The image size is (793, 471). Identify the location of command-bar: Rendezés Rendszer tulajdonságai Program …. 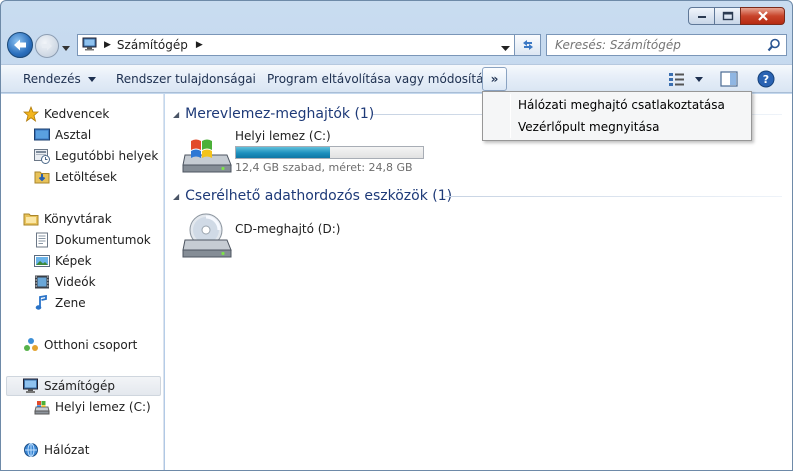
(396, 78).